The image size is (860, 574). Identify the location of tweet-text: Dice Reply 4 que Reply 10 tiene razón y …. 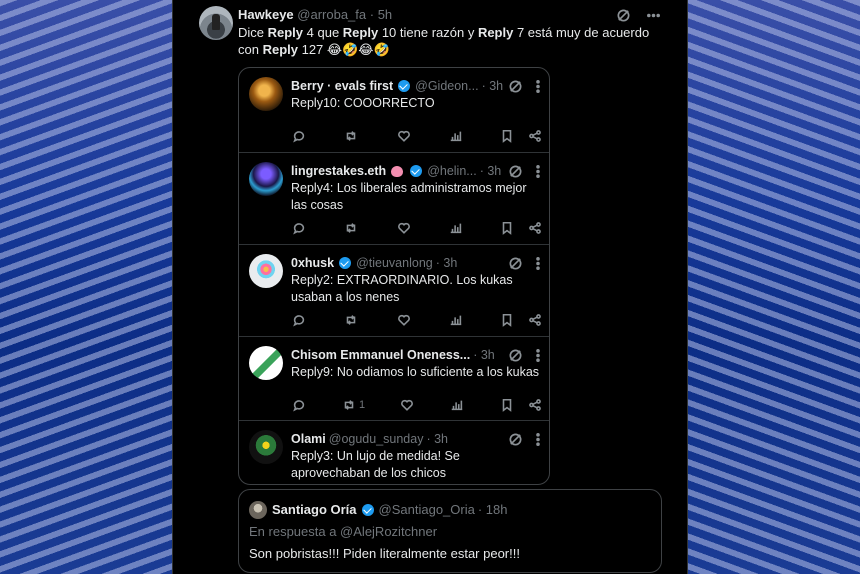
(444, 41).